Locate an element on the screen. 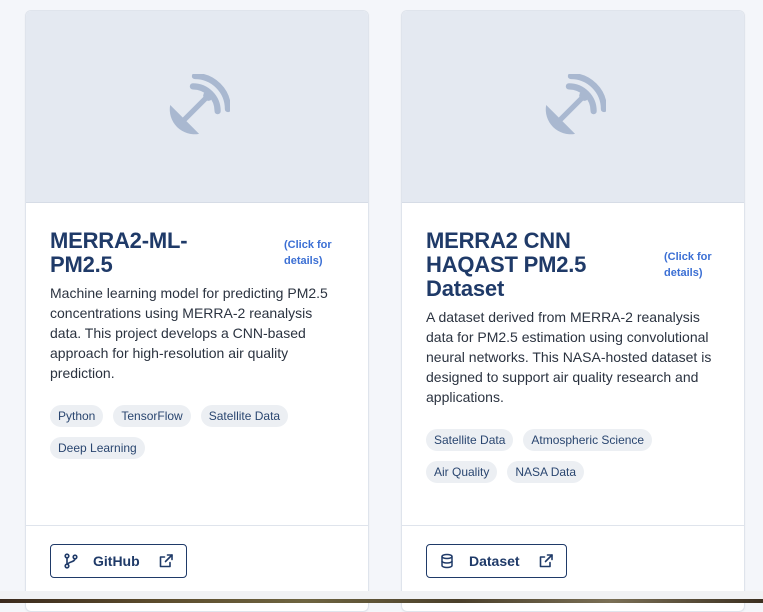 This screenshot has width=763, height=612. tag: Air Quality is located at coordinates (462, 472).